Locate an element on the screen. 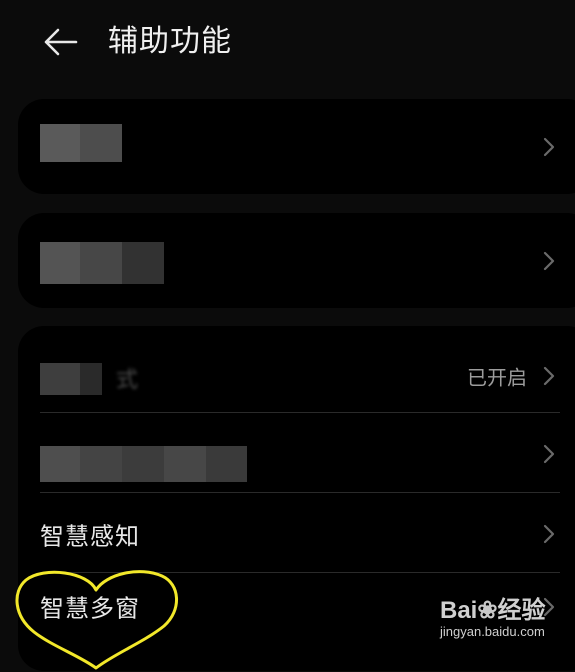  settings-item-mode: 式 已开启 is located at coordinates (296, 376).